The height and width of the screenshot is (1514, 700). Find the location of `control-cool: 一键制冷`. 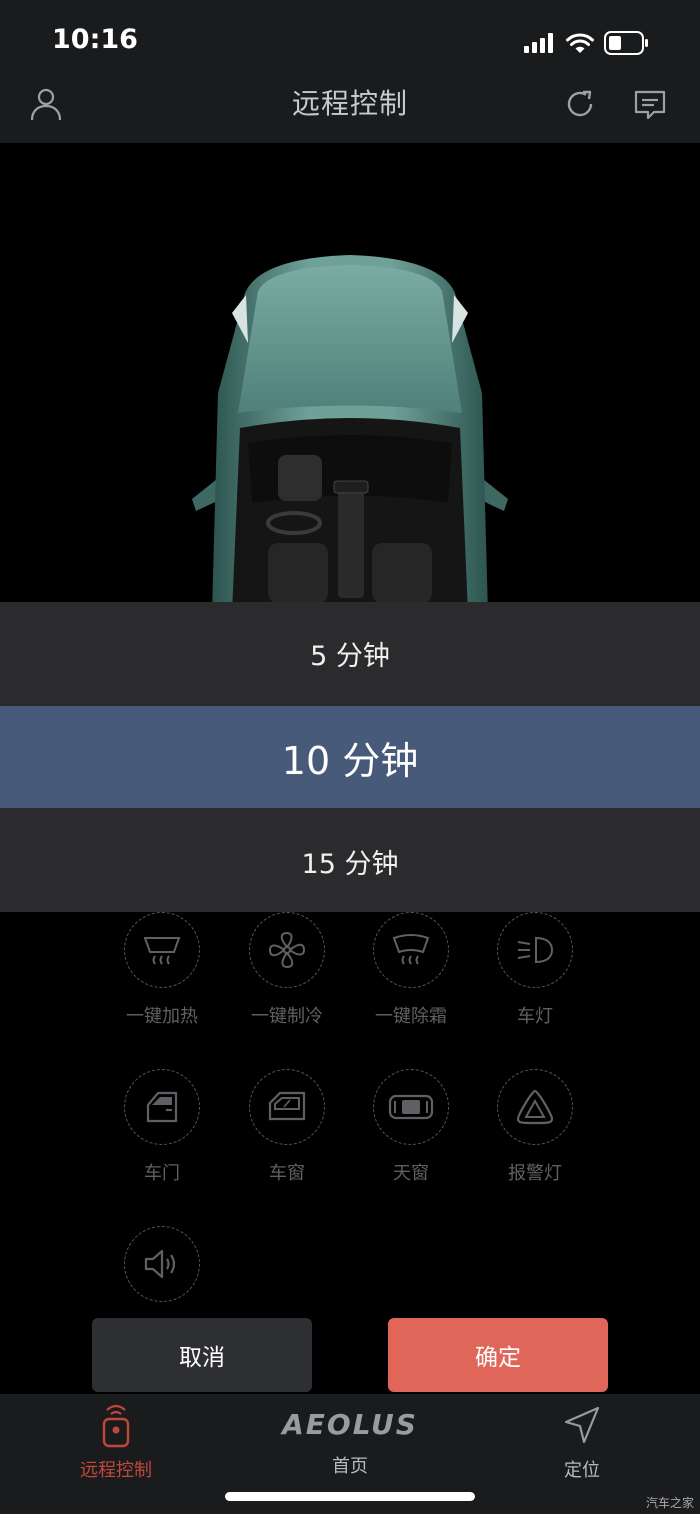

control-cool: 一键制冷 is located at coordinates (287, 970).